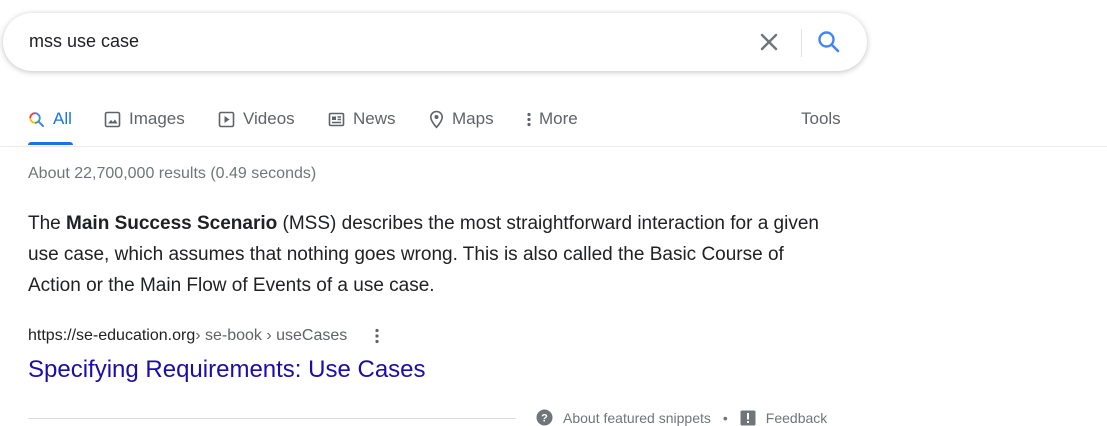 The height and width of the screenshot is (426, 1107). I want to click on tab-label: More, so click(558, 118).